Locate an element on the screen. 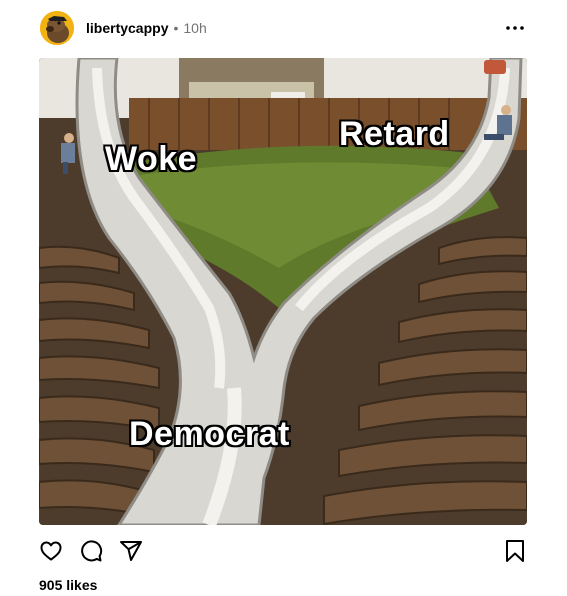 The height and width of the screenshot is (596, 567). more-options-button is located at coordinates (515, 28).